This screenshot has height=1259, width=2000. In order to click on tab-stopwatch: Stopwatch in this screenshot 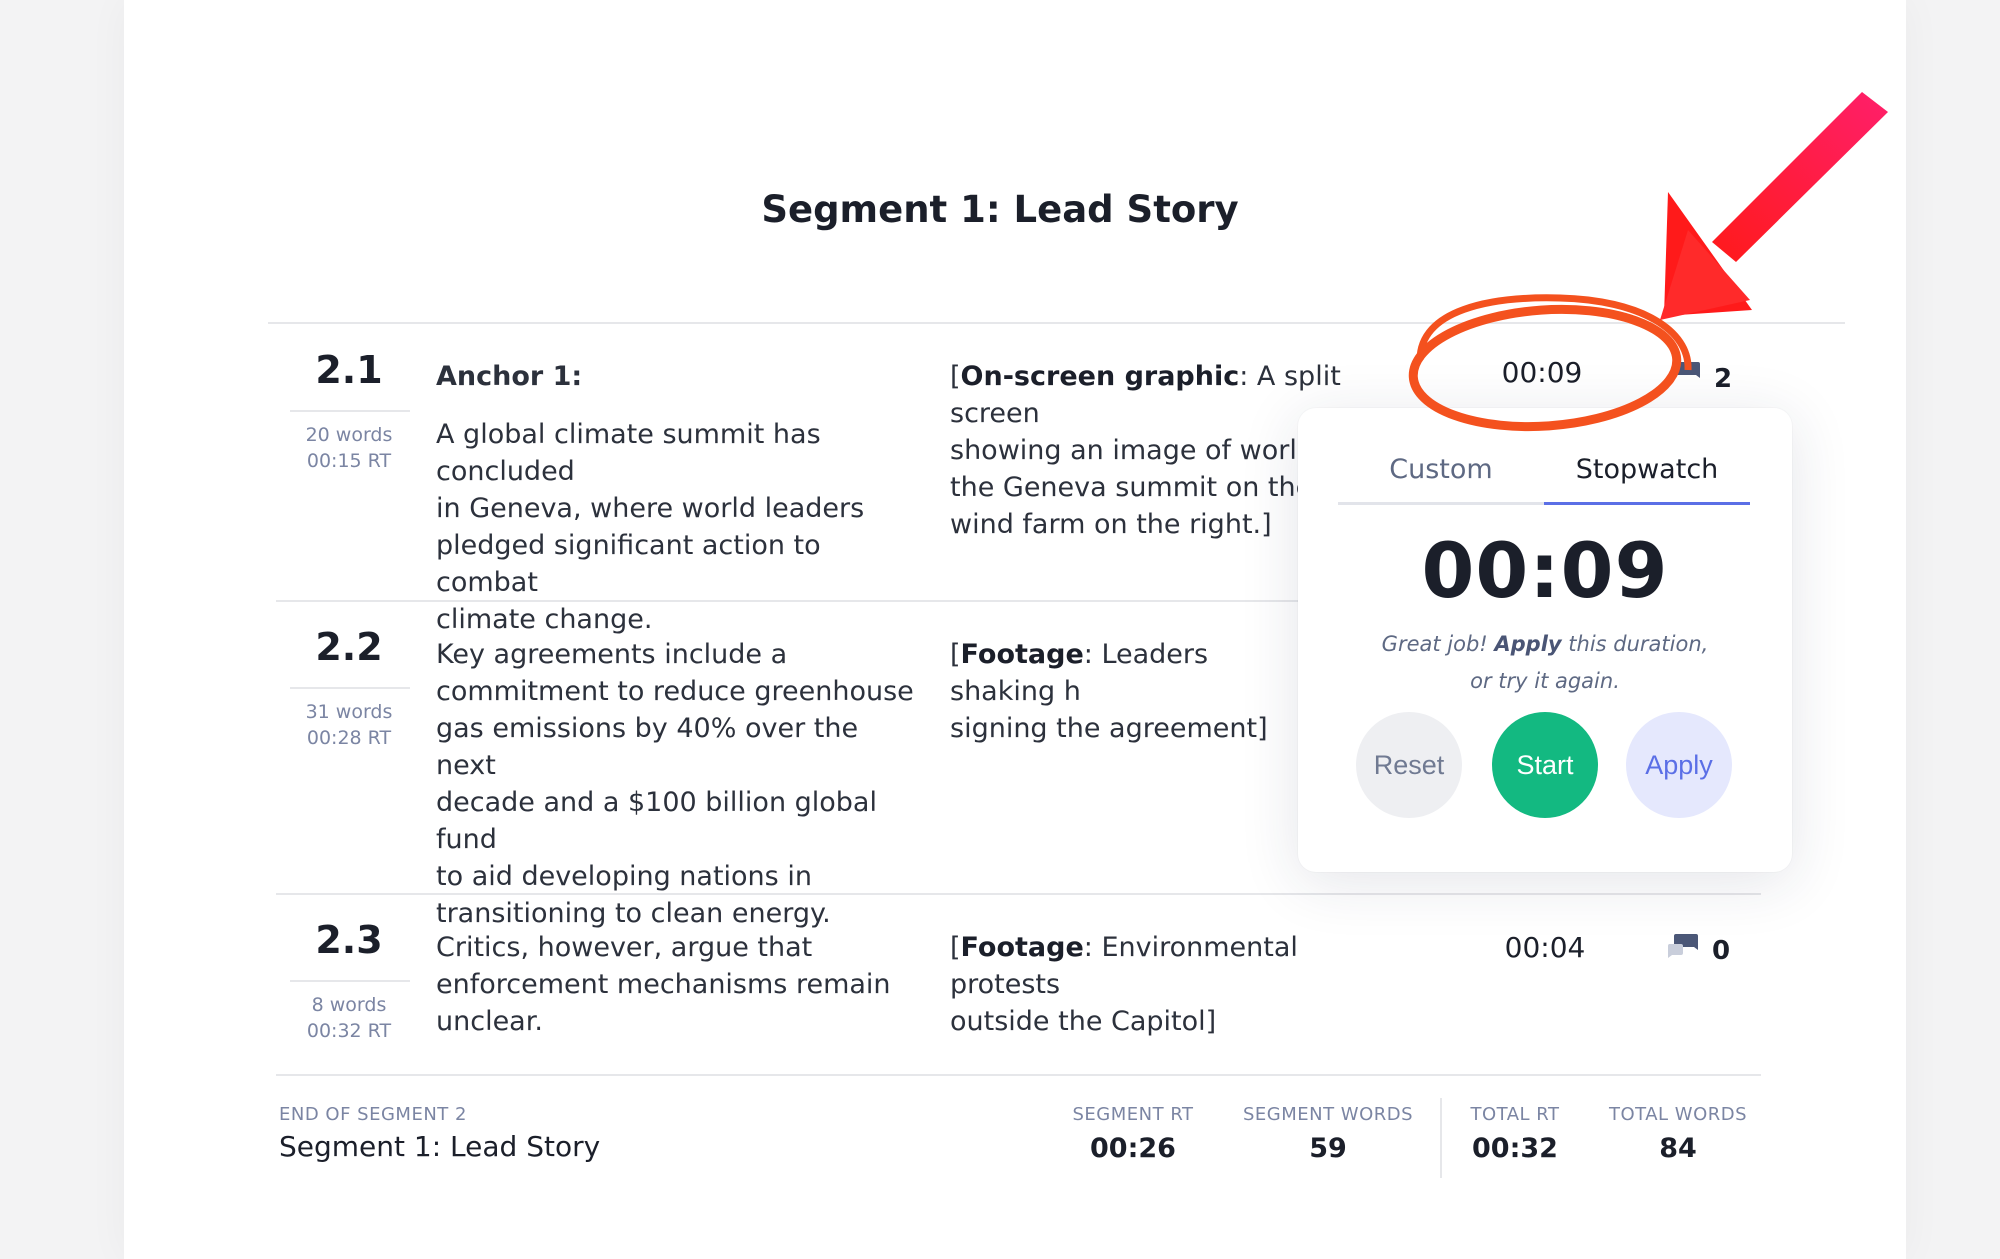, I will do `click(1647, 470)`.